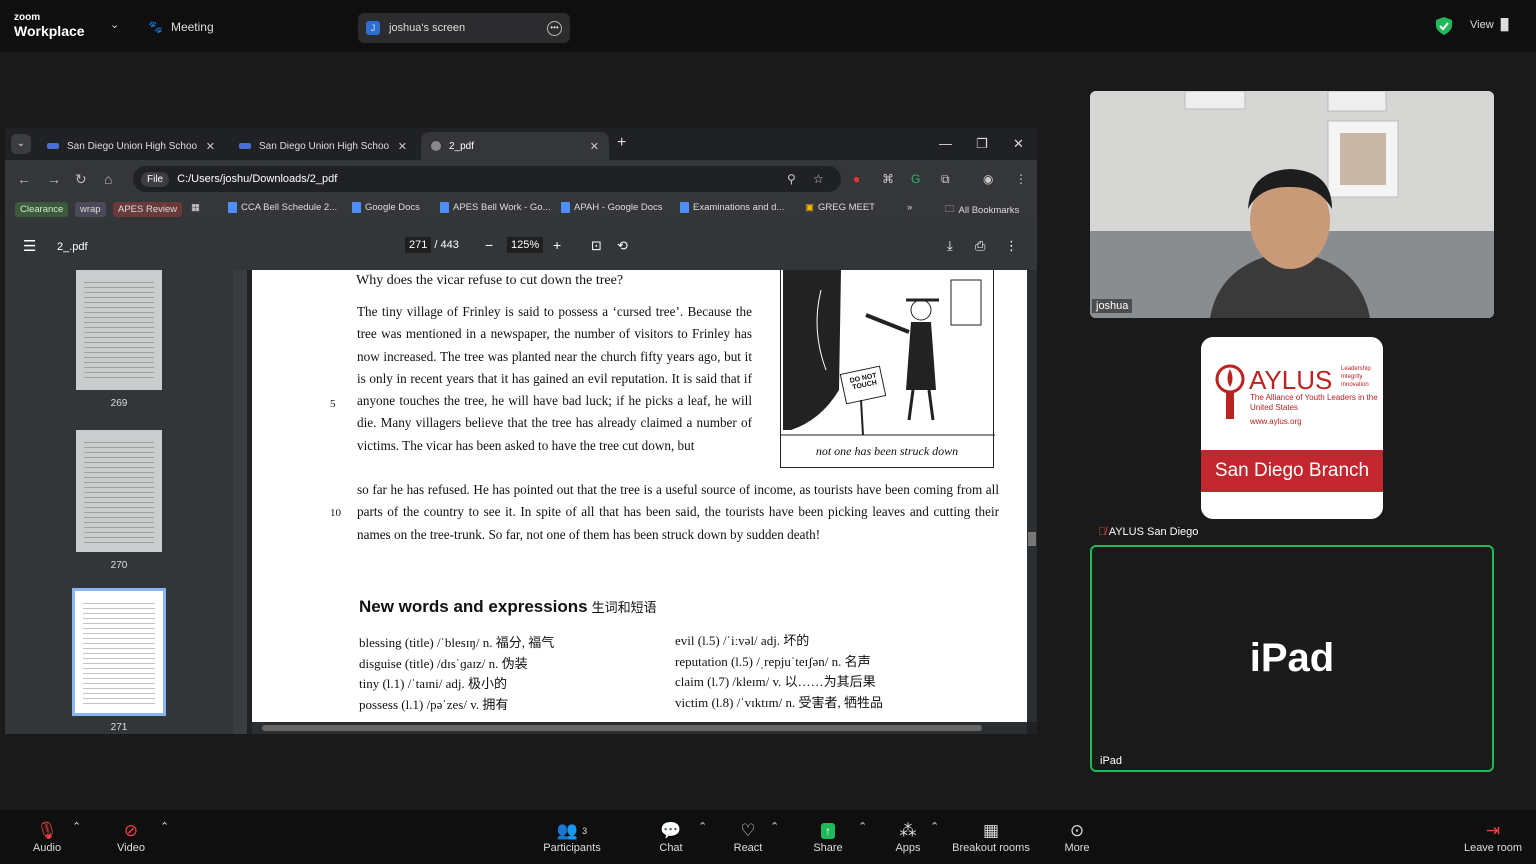 This screenshot has width=1536, height=864. I want to click on audio-options-chevron-icon: ⌃, so click(76, 826).